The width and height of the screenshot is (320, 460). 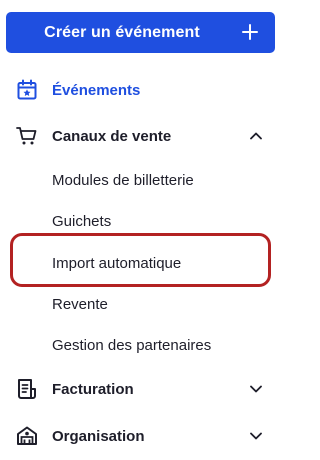 I want to click on create-event-label: Créer un événement, so click(x=122, y=32).